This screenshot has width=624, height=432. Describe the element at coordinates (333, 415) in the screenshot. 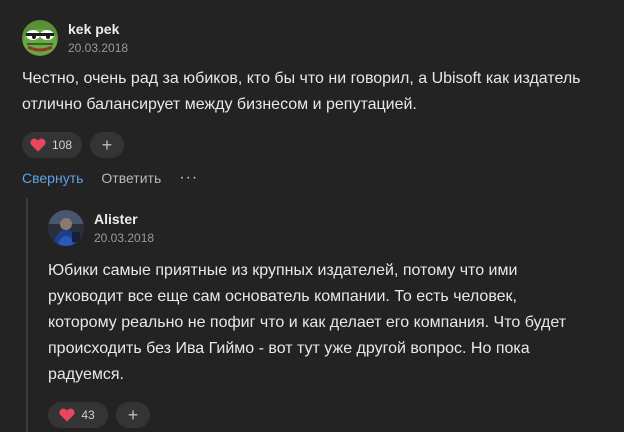

I see `reactions-bar: 43 +` at that location.